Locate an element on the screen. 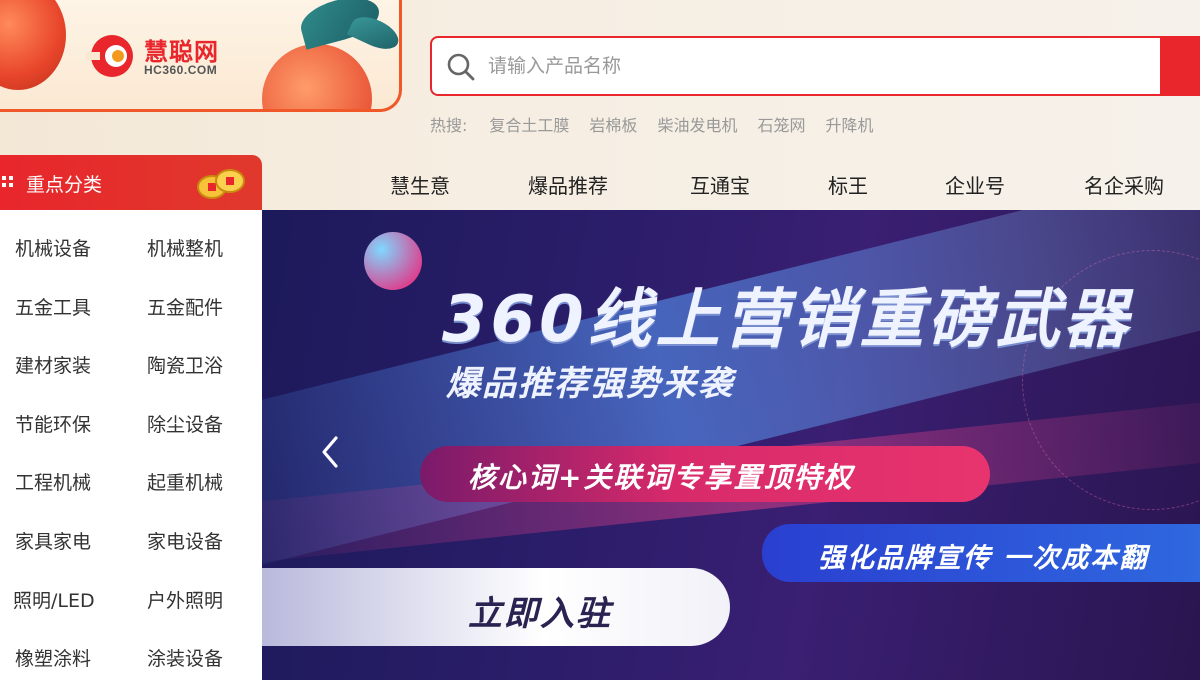 This screenshot has width=1200, height=680. main-nav: 慧生意 爆品推荐 互通宝 标王 企业号 名企采购 is located at coordinates (731, 185).